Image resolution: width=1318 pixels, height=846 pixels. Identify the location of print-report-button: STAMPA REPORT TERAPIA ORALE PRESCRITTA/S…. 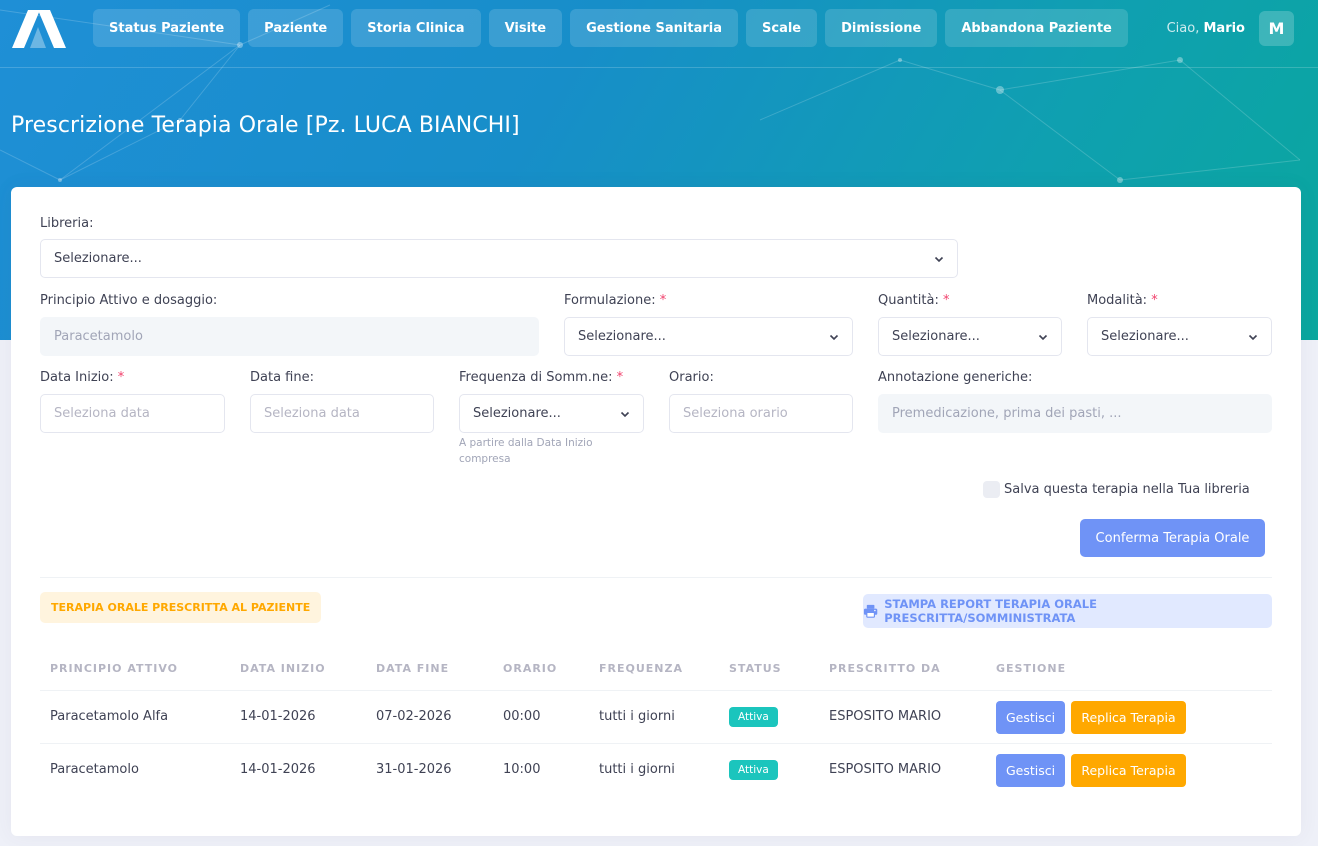
(1067, 611).